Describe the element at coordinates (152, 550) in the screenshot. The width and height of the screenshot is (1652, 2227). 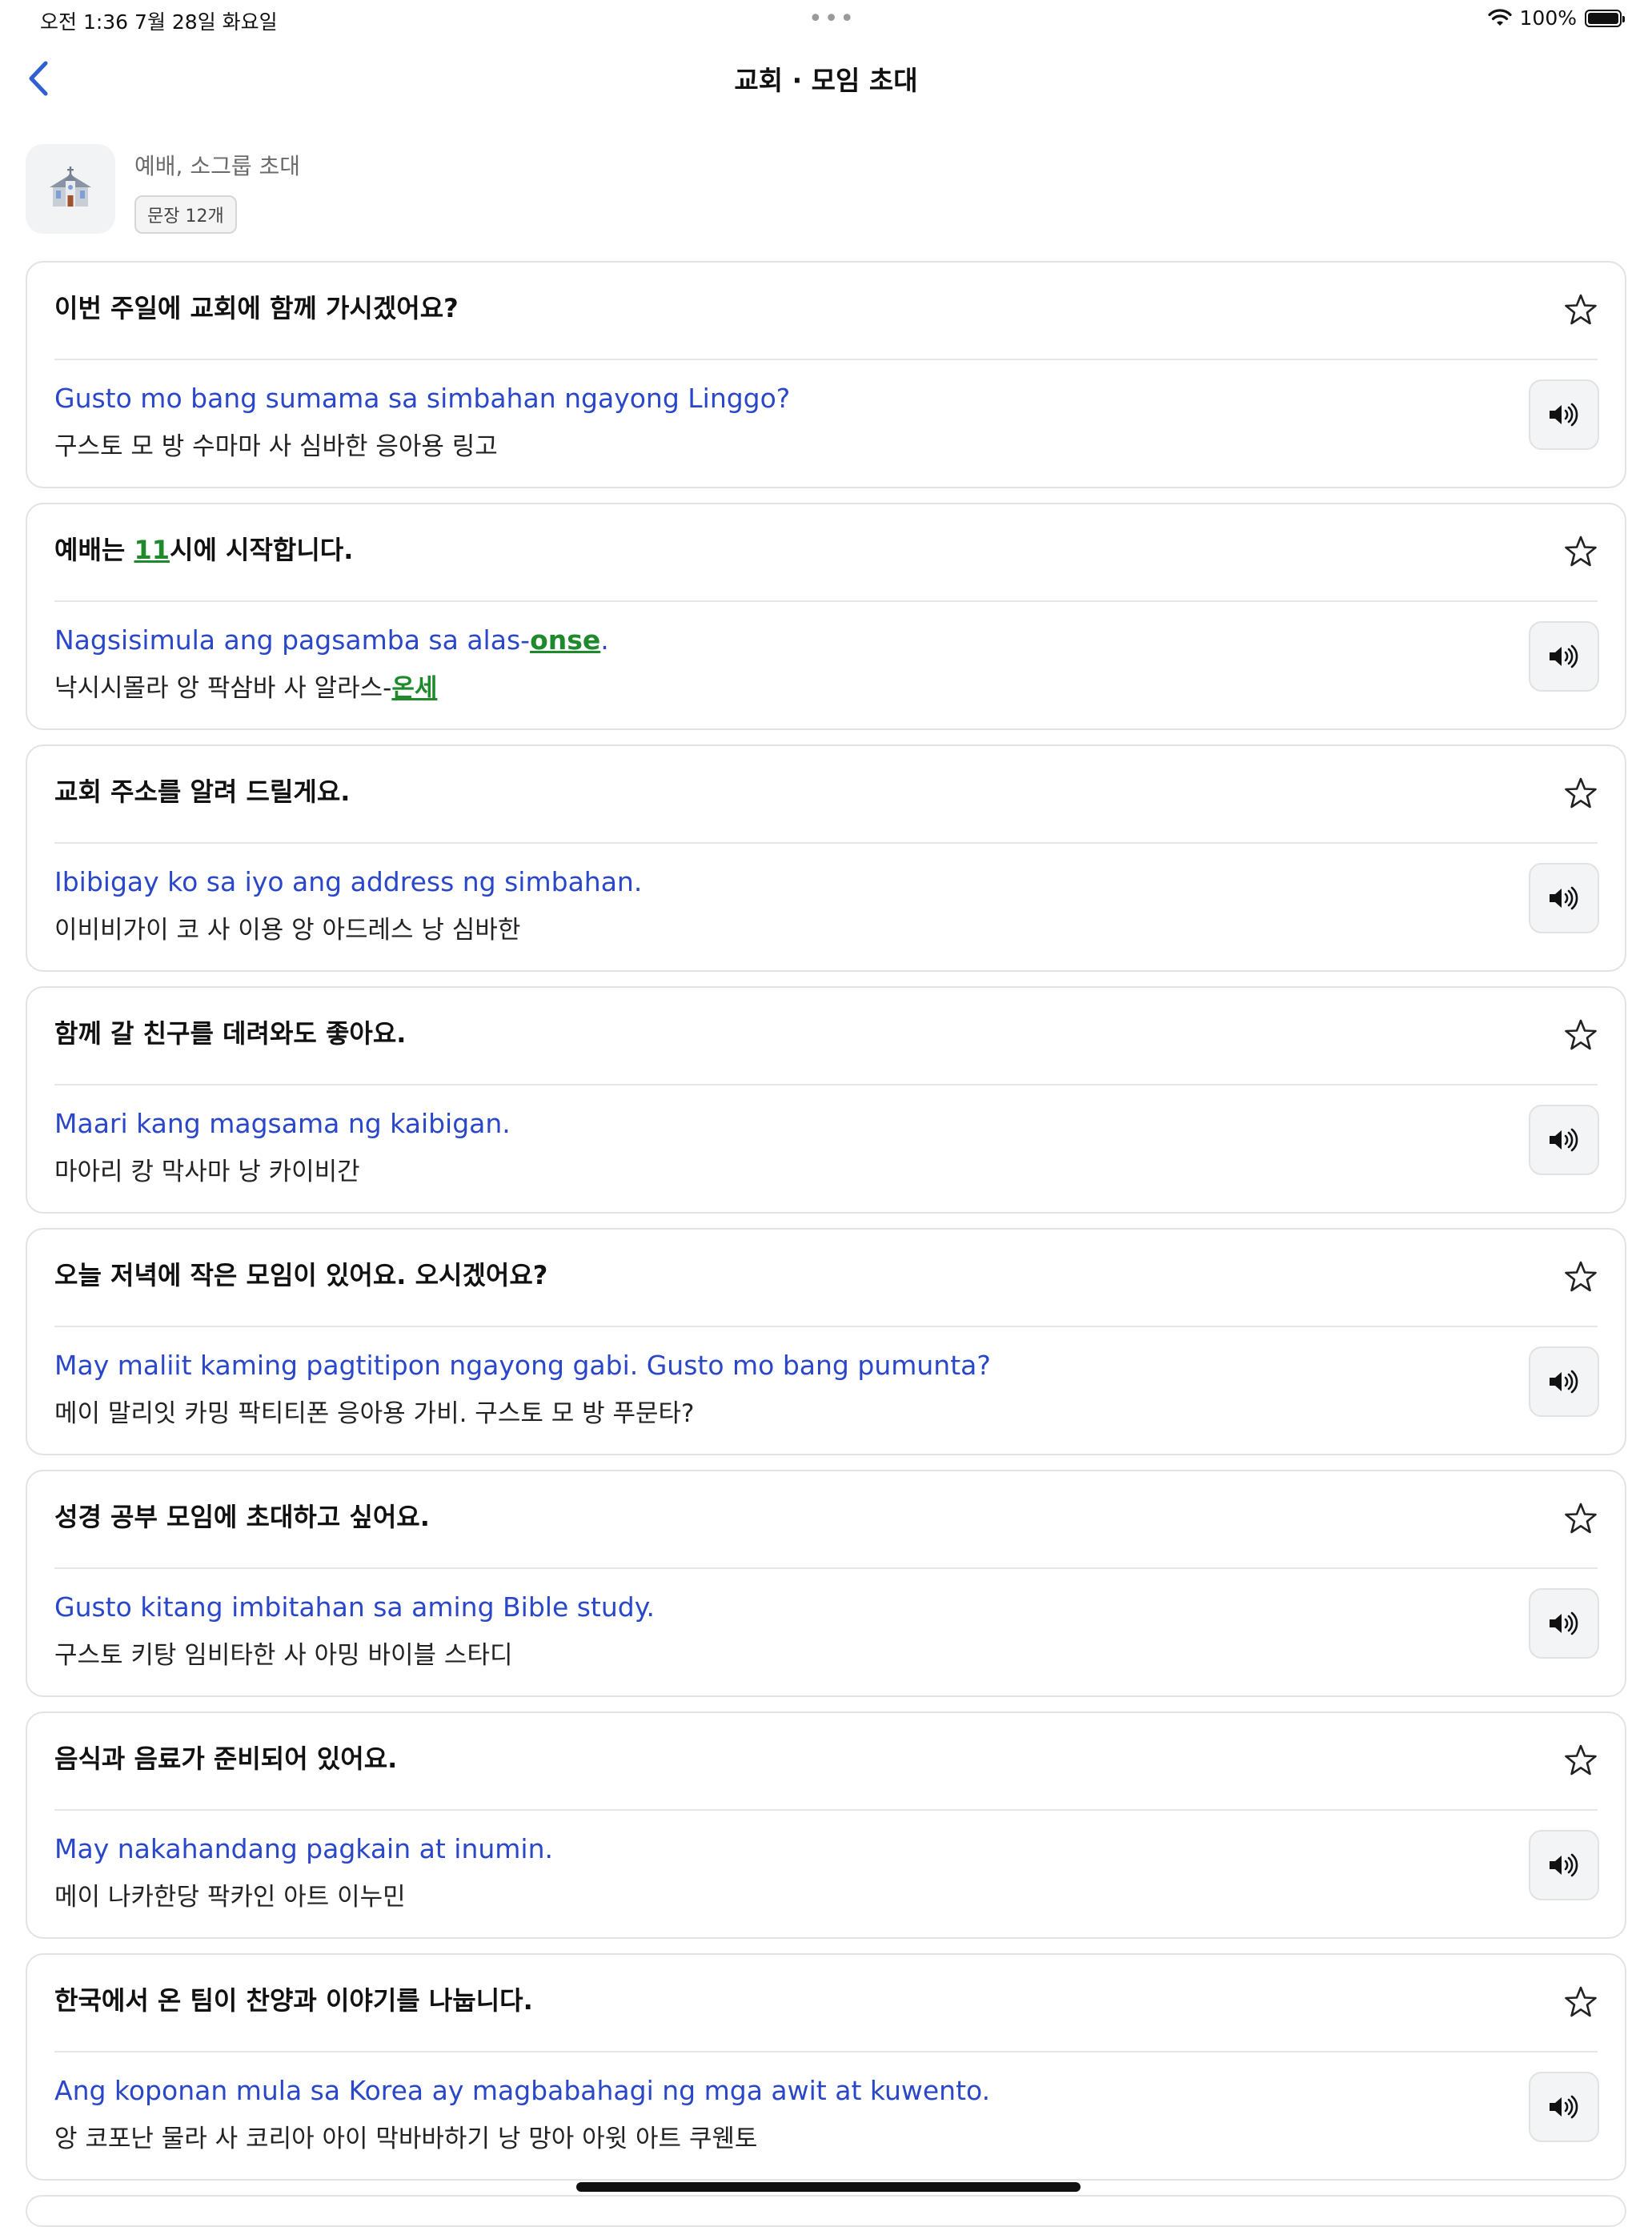
I see `highlighted-number: 11` at that location.